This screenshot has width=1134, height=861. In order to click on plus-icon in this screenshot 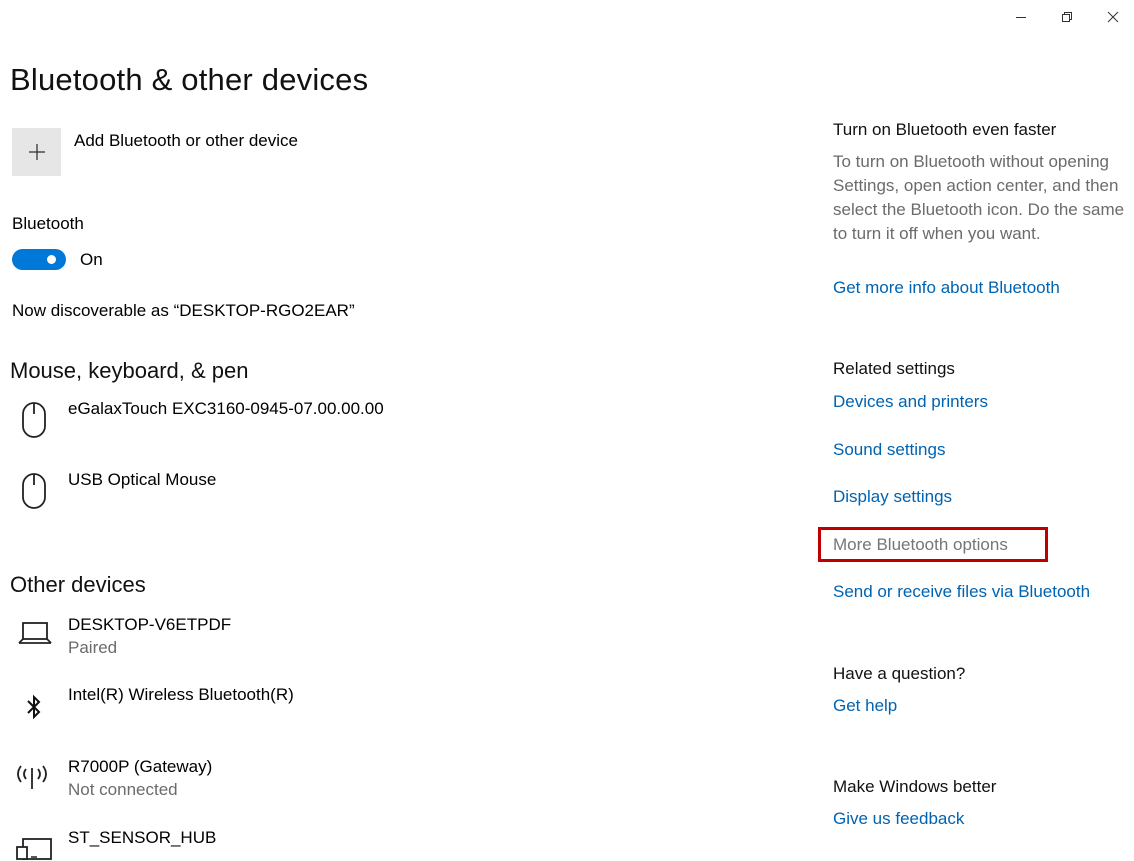, I will do `click(36, 152)`.